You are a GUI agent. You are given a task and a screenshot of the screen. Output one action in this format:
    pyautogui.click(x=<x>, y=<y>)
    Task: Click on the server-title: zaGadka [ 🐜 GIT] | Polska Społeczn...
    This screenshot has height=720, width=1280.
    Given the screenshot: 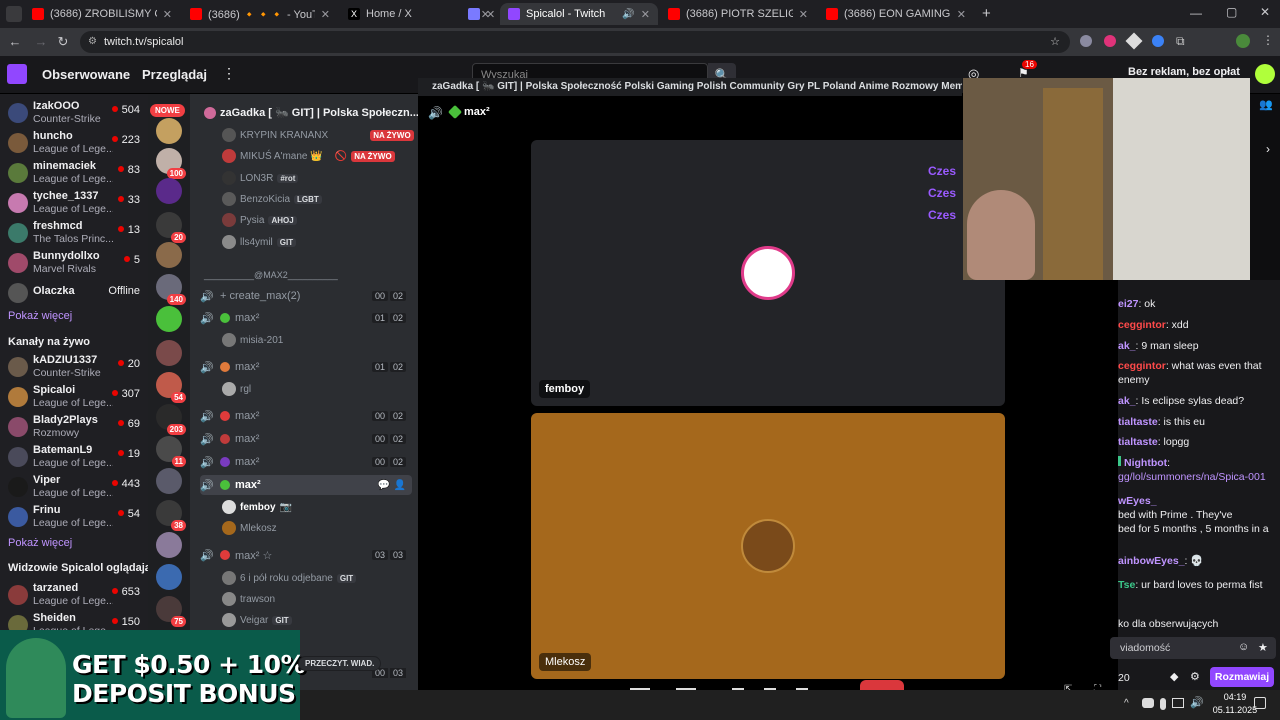 What is the action you would take?
    pyautogui.click(x=304, y=113)
    